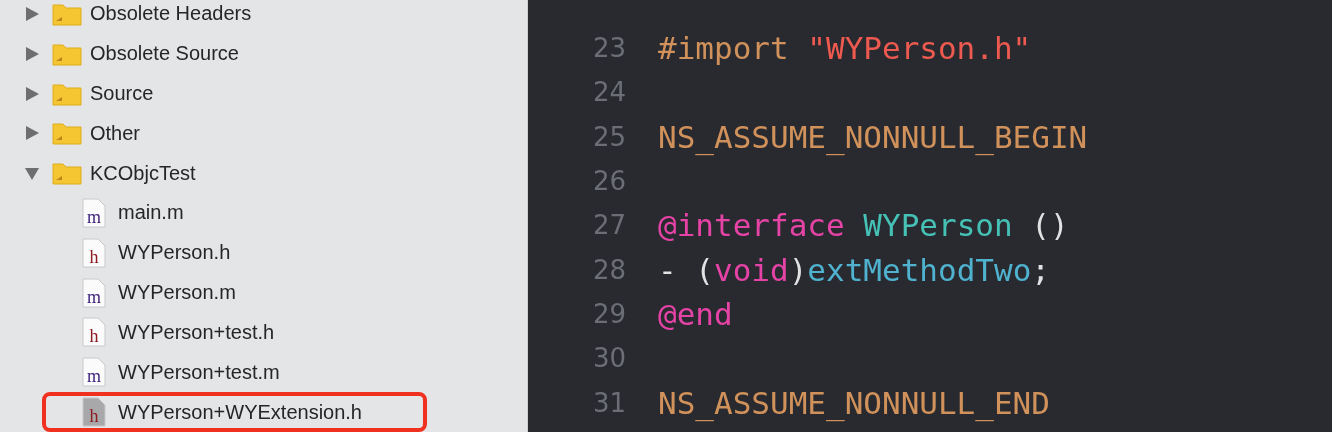  Describe the element at coordinates (199, 372) in the screenshot. I see `file-name: WYPerson+test.m` at that location.